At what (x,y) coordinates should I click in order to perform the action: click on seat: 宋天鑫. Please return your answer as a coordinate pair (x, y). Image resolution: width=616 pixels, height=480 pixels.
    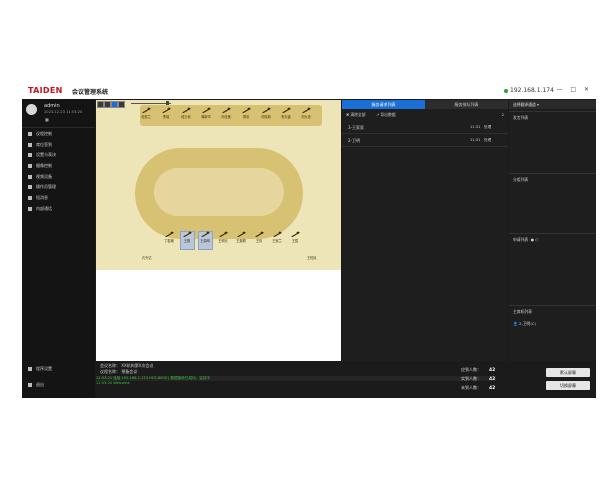
    Looking at the image, I should click on (286, 113).